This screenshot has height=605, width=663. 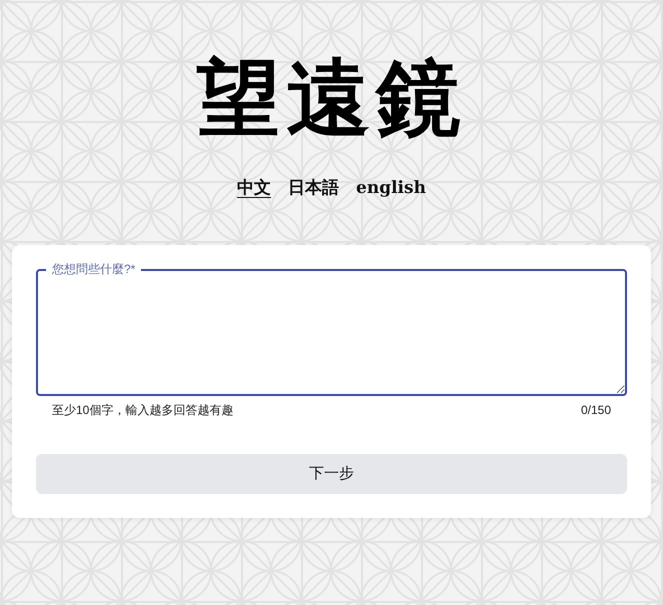 What do you see at coordinates (331, 93) in the screenshot?
I see `logo: 望遠鏡` at bounding box center [331, 93].